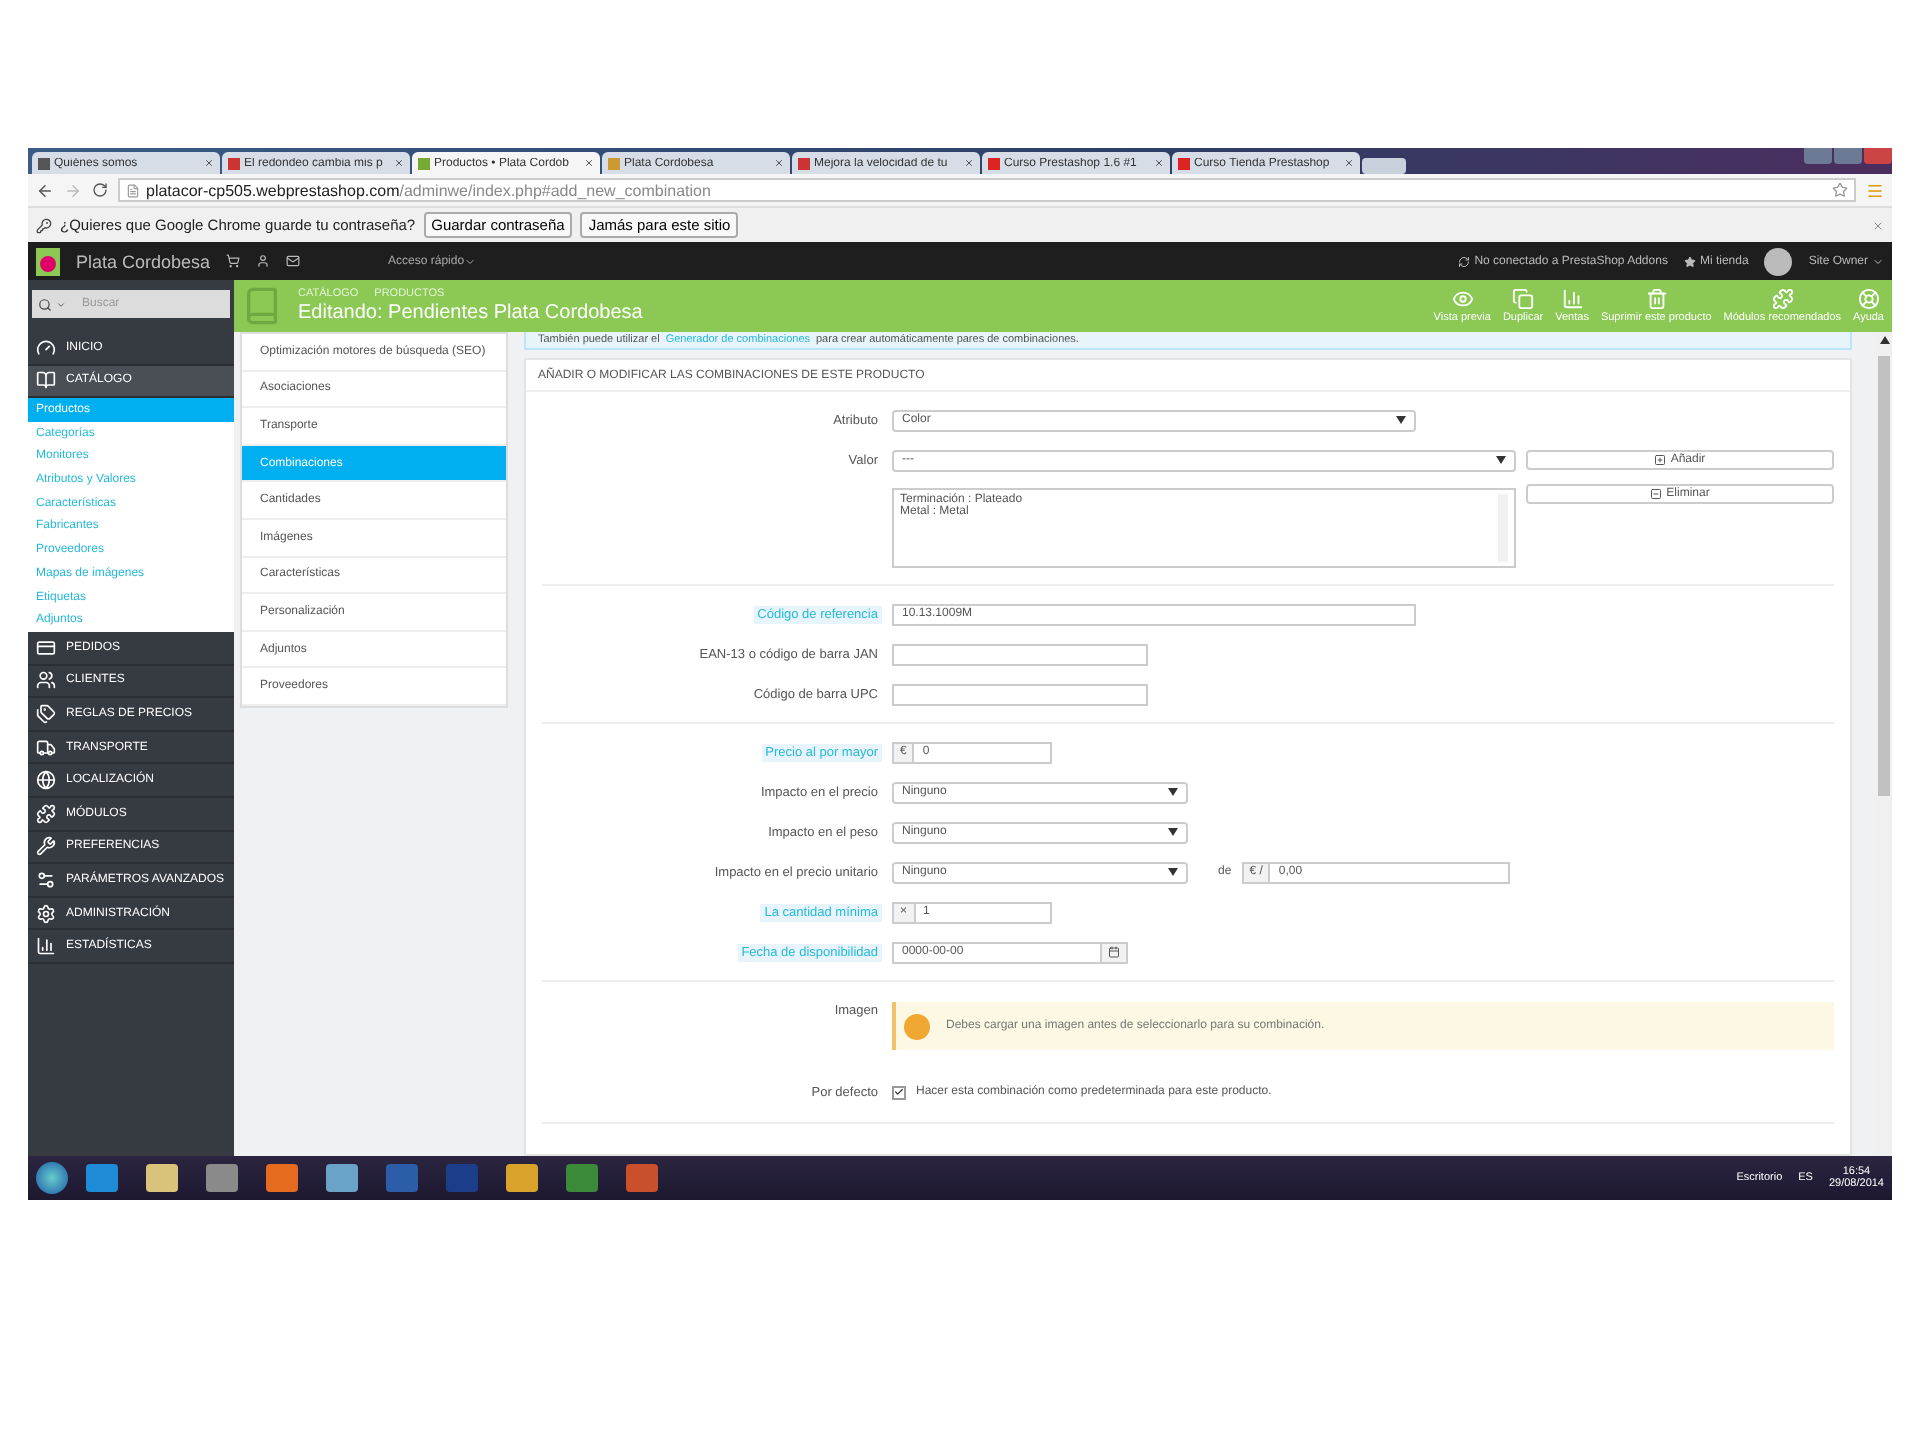 This screenshot has width=1920, height=1440. What do you see at coordinates (46, 347) in the screenshot?
I see `gauge-icon` at bounding box center [46, 347].